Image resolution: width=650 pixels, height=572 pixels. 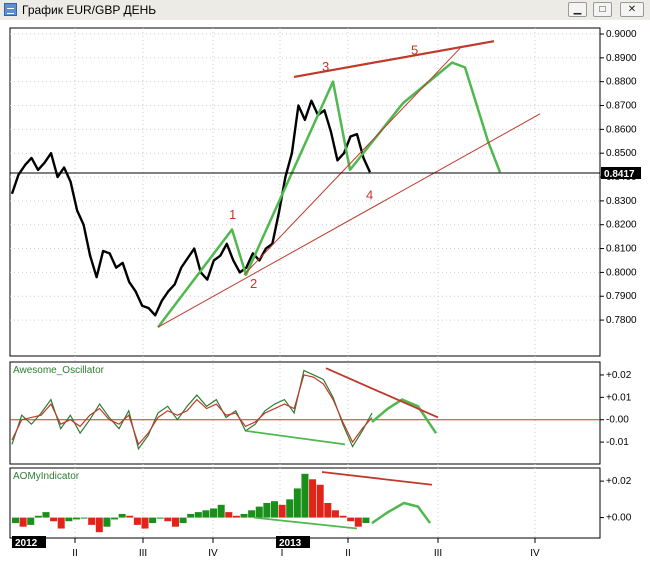 What do you see at coordinates (621, 129) in the screenshot?
I see `y-tick-label: 0.8600` at bounding box center [621, 129].